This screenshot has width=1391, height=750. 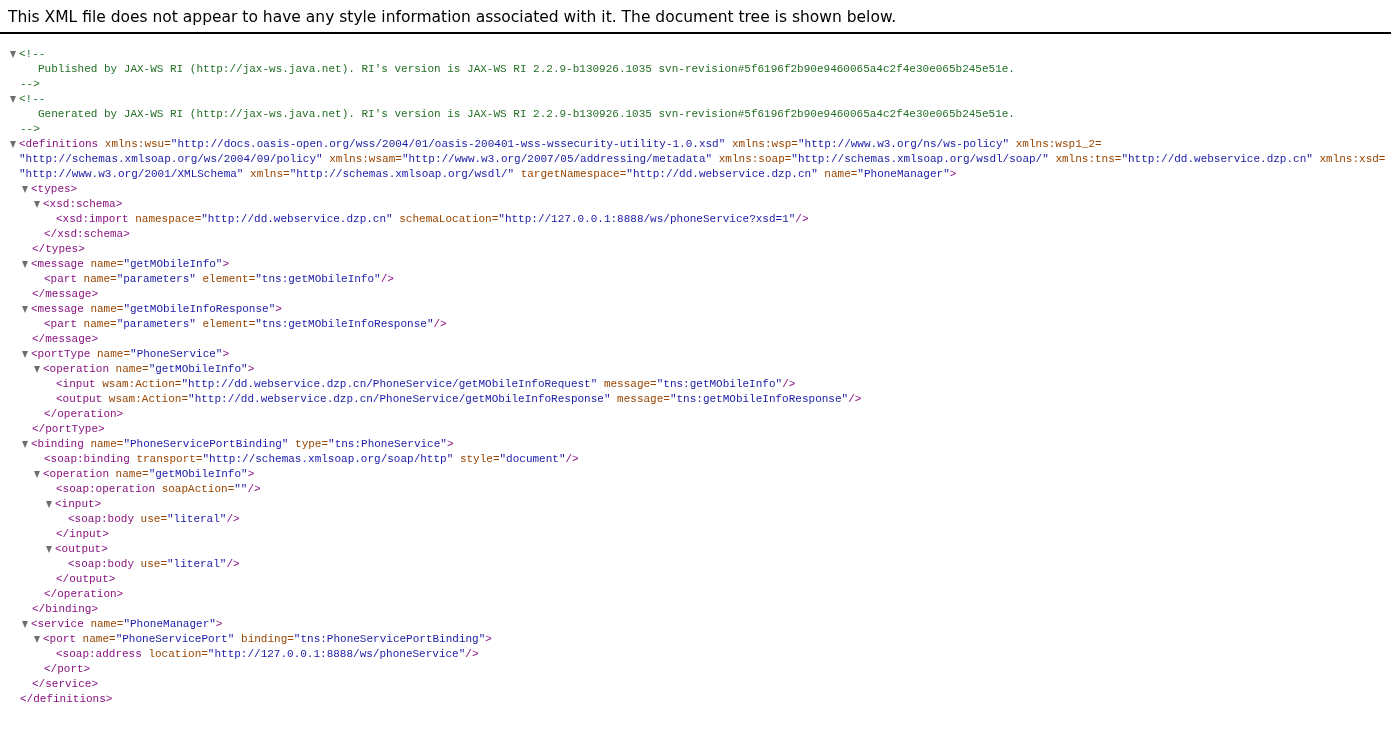 What do you see at coordinates (389, 384) in the screenshot?
I see `attribute-value: "http://dd.webservice.dzp.cn/PhoneService/getMObileInfoRequest"` at bounding box center [389, 384].